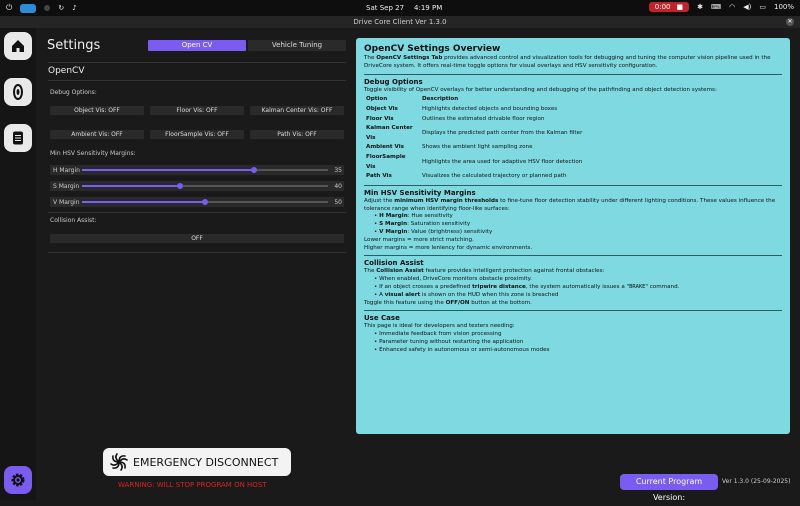 The image size is (800, 506). What do you see at coordinates (669, 488) in the screenshot?
I see `version-label: Current Program Version:` at bounding box center [669, 488].